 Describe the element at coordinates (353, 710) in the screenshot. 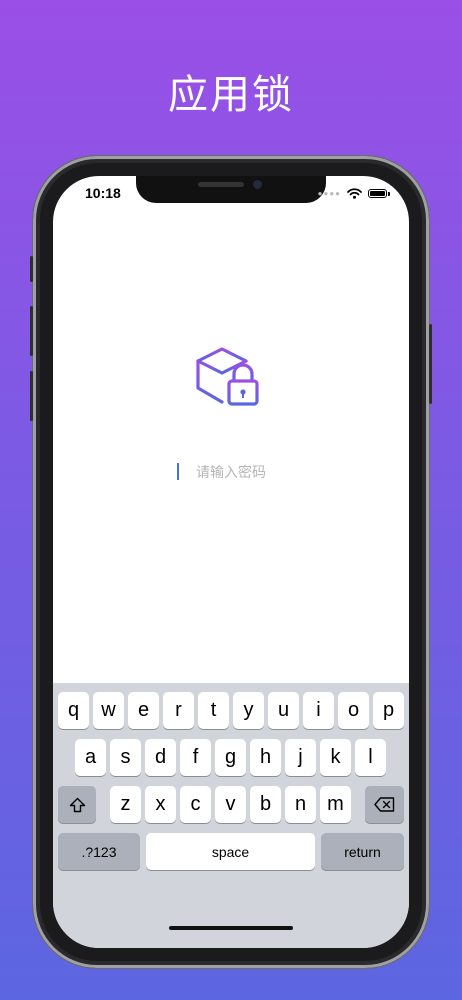

I see `key-o: o` at that location.